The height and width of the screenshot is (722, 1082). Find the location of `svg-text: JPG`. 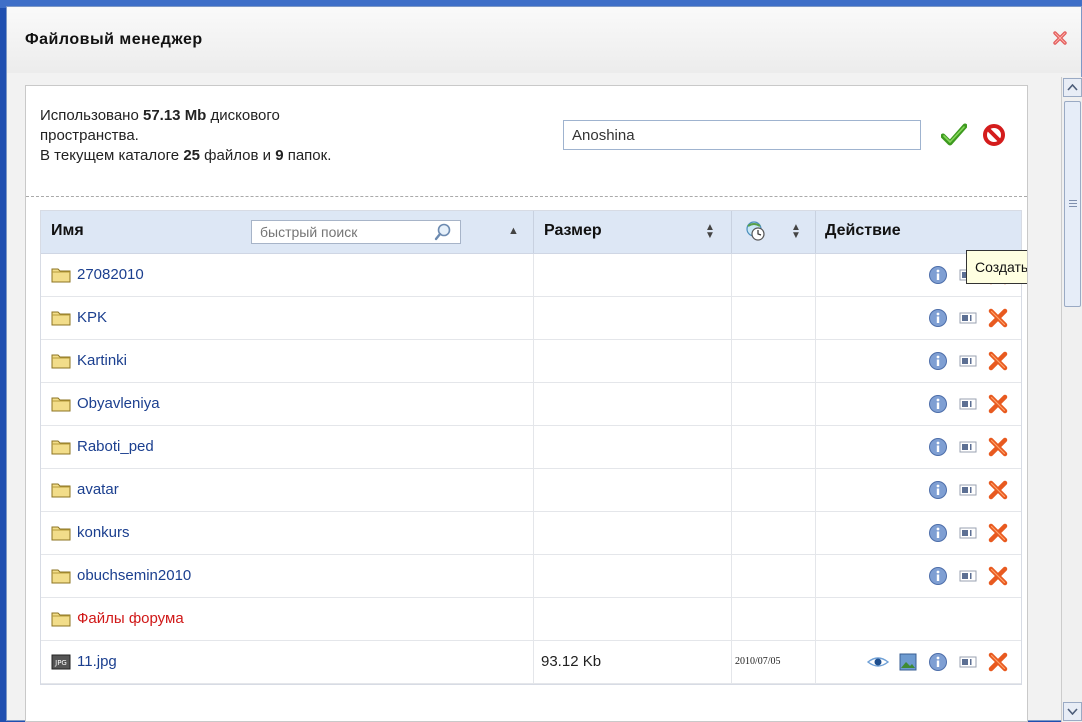

svg-text: JPG is located at coordinates (60, 663).